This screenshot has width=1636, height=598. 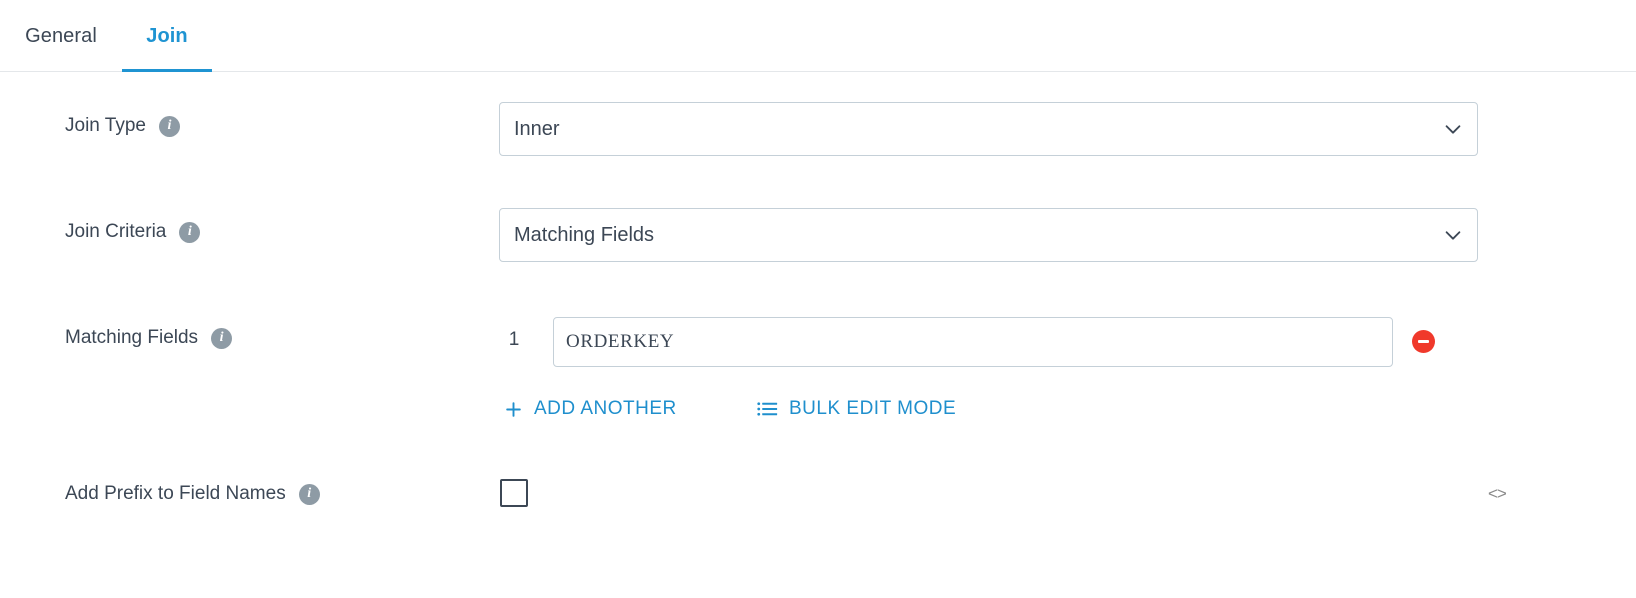 What do you see at coordinates (988, 129) in the screenshot?
I see `join-type-select: Inner` at bounding box center [988, 129].